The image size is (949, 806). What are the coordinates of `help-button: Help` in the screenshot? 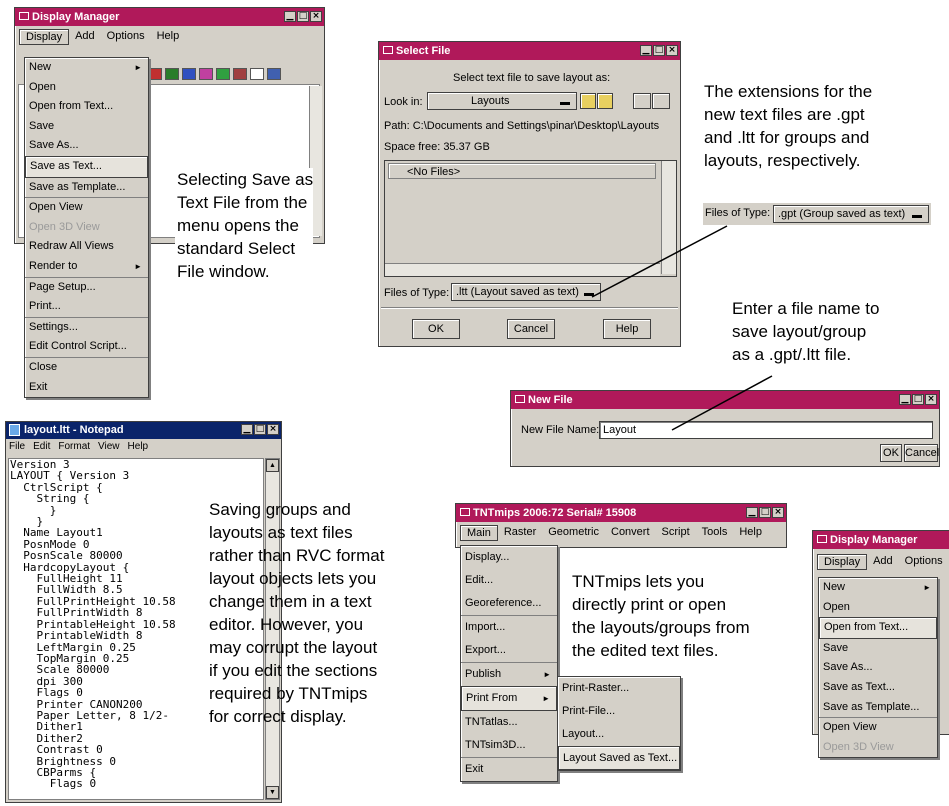 It's located at (627, 329).